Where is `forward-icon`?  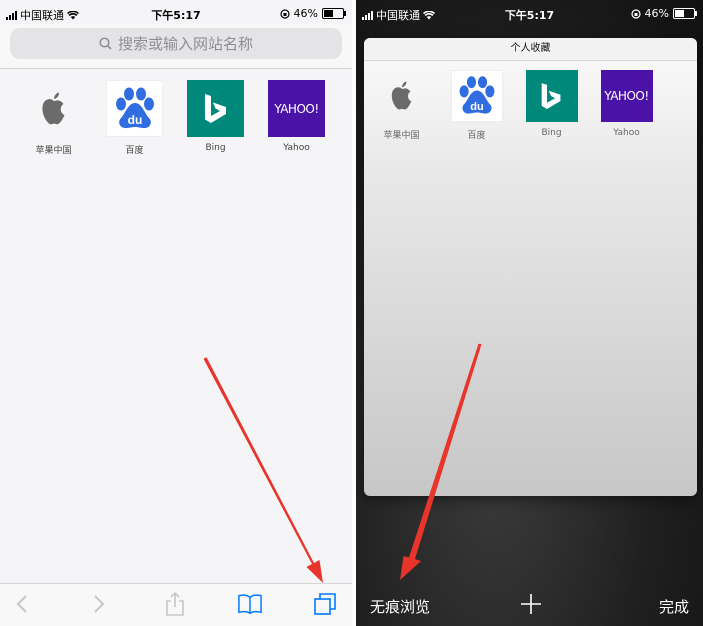 forward-icon is located at coordinates (99, 604).